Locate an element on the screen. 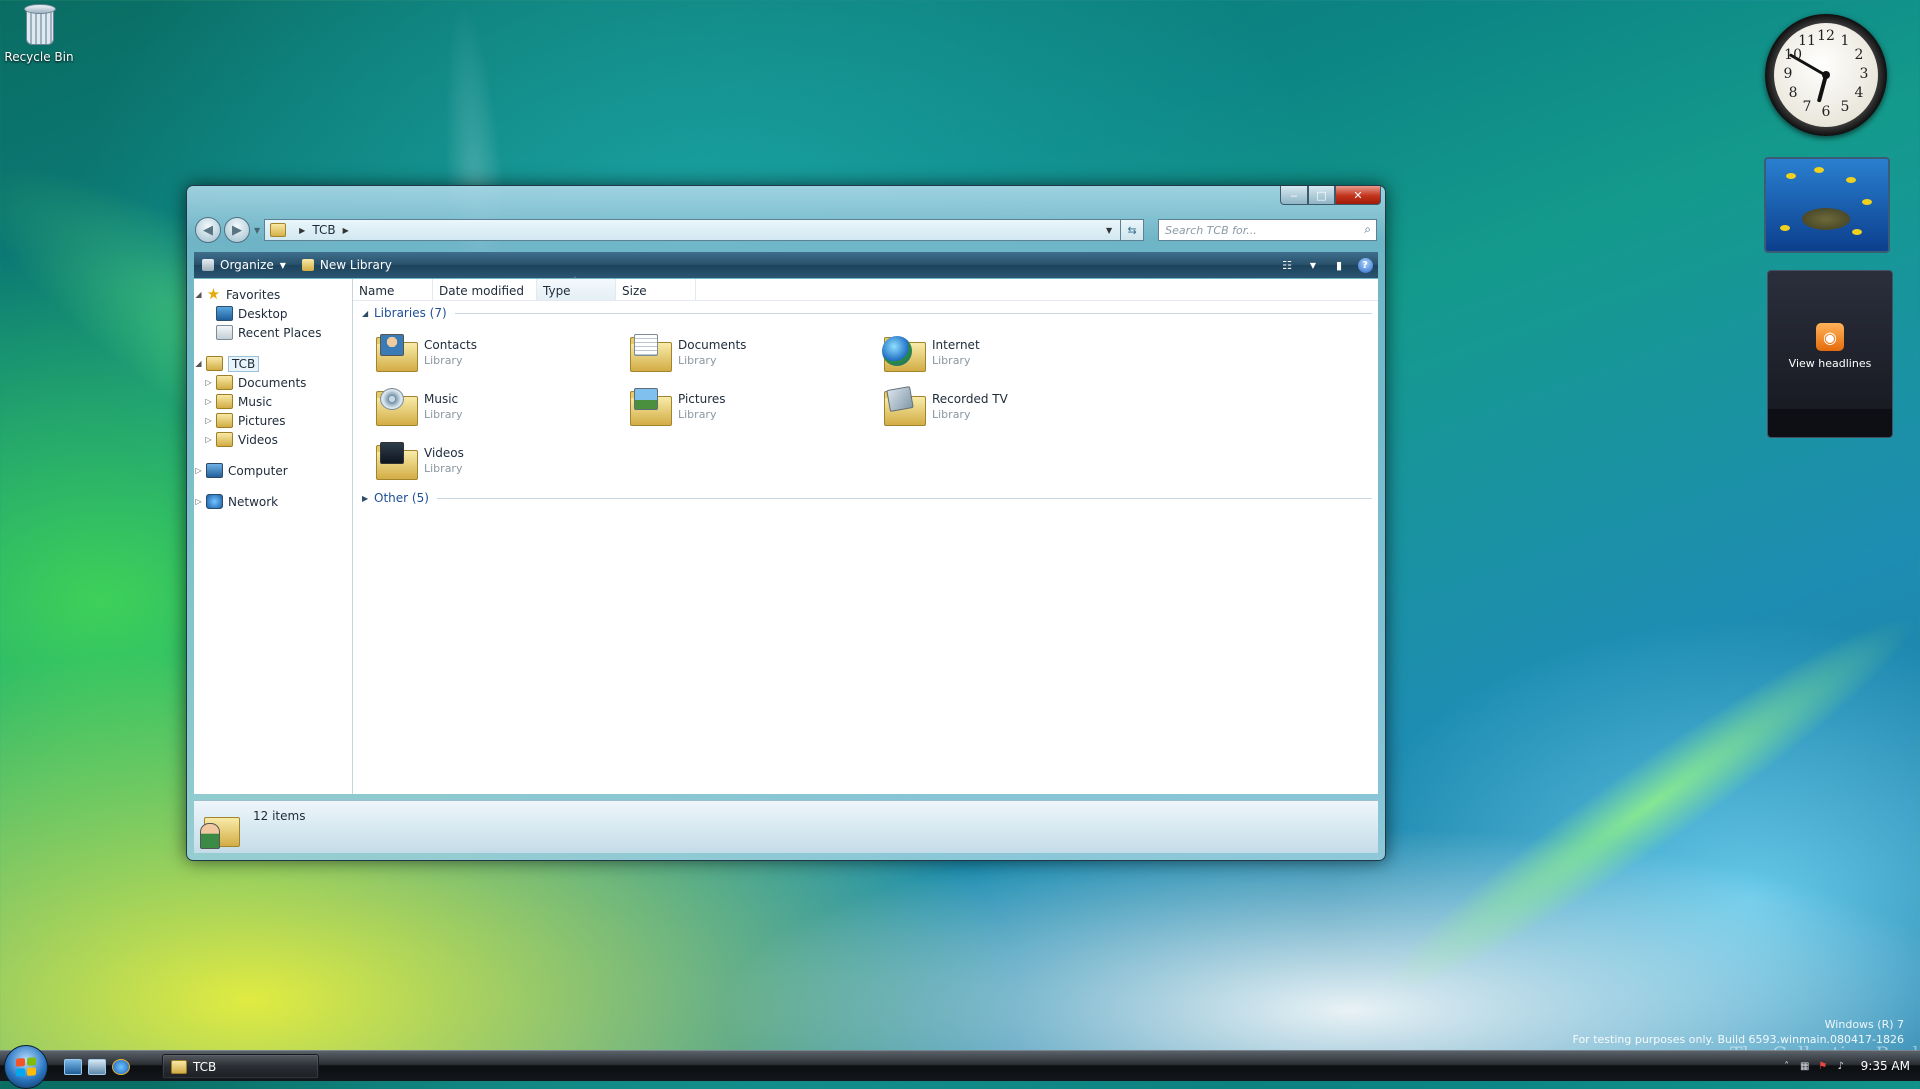 Image resolution: width=1920 pixels, height=1089 pixels. clock-number: 8 is located at coordinates (1793, 93).